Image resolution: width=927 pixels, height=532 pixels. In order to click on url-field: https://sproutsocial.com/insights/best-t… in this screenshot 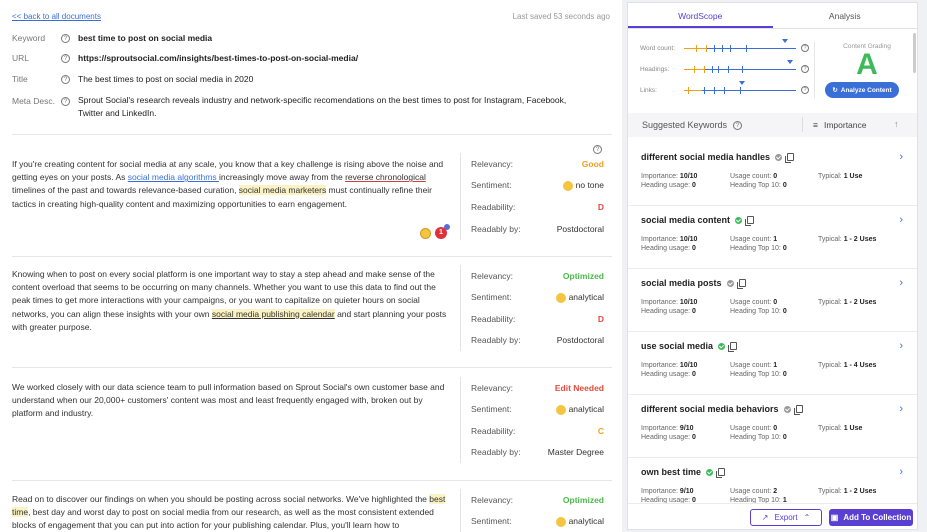, I will do `click(218, 58)`.